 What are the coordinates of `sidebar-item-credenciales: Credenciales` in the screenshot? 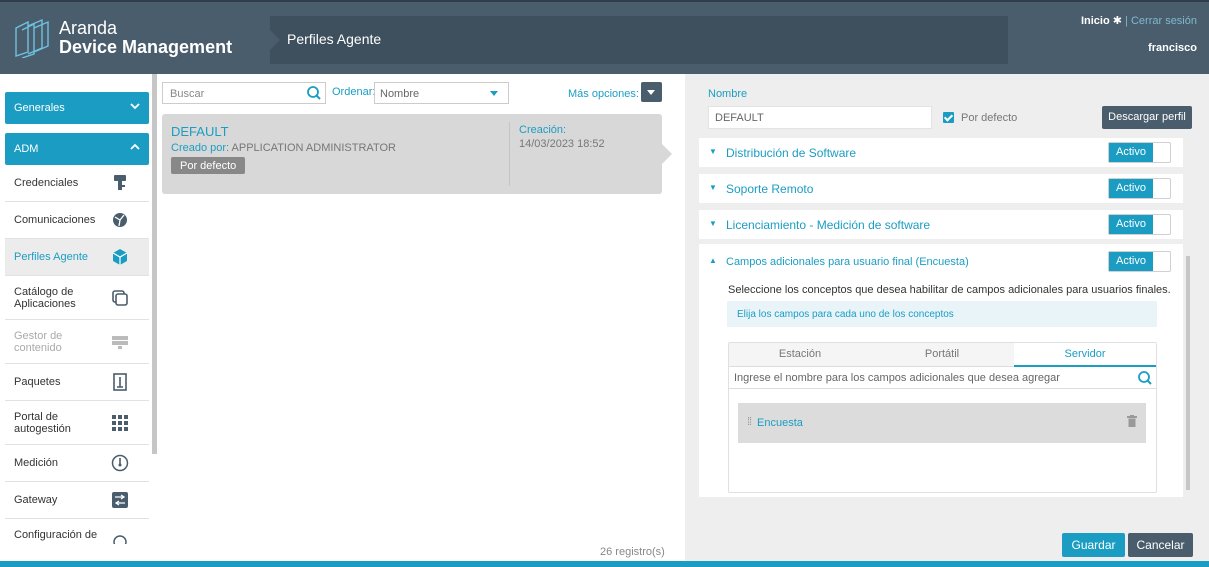 It's located at (77, 183).